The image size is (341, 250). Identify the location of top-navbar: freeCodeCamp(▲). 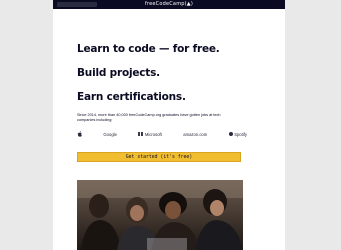
(169, 4).